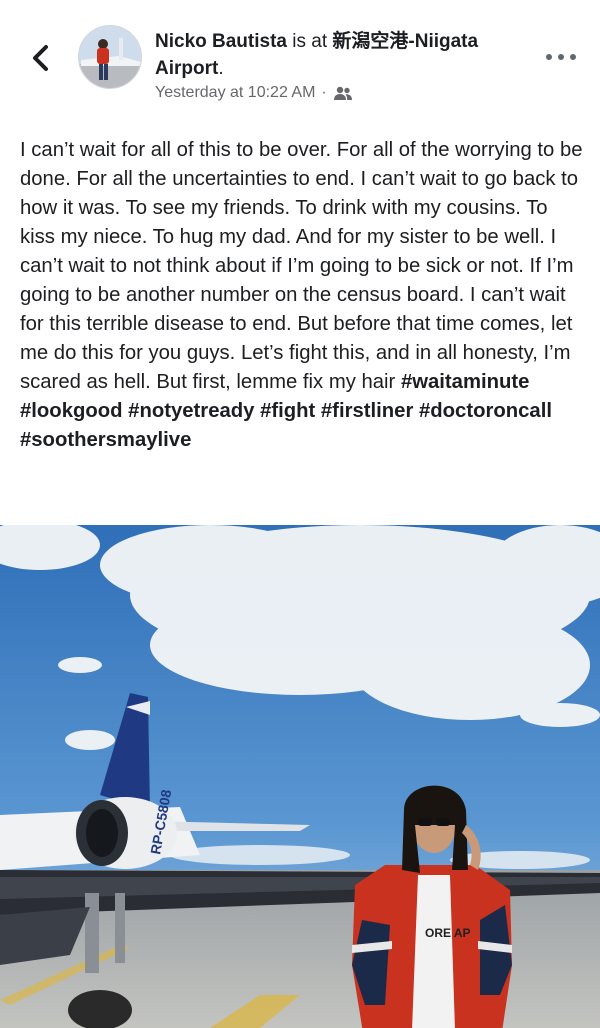 The width and height of the screenshot is (600, 1028). Describe the element at coordinates (448, 933) in the screenshot. I see `jacket-print: ORE AP` at that location.